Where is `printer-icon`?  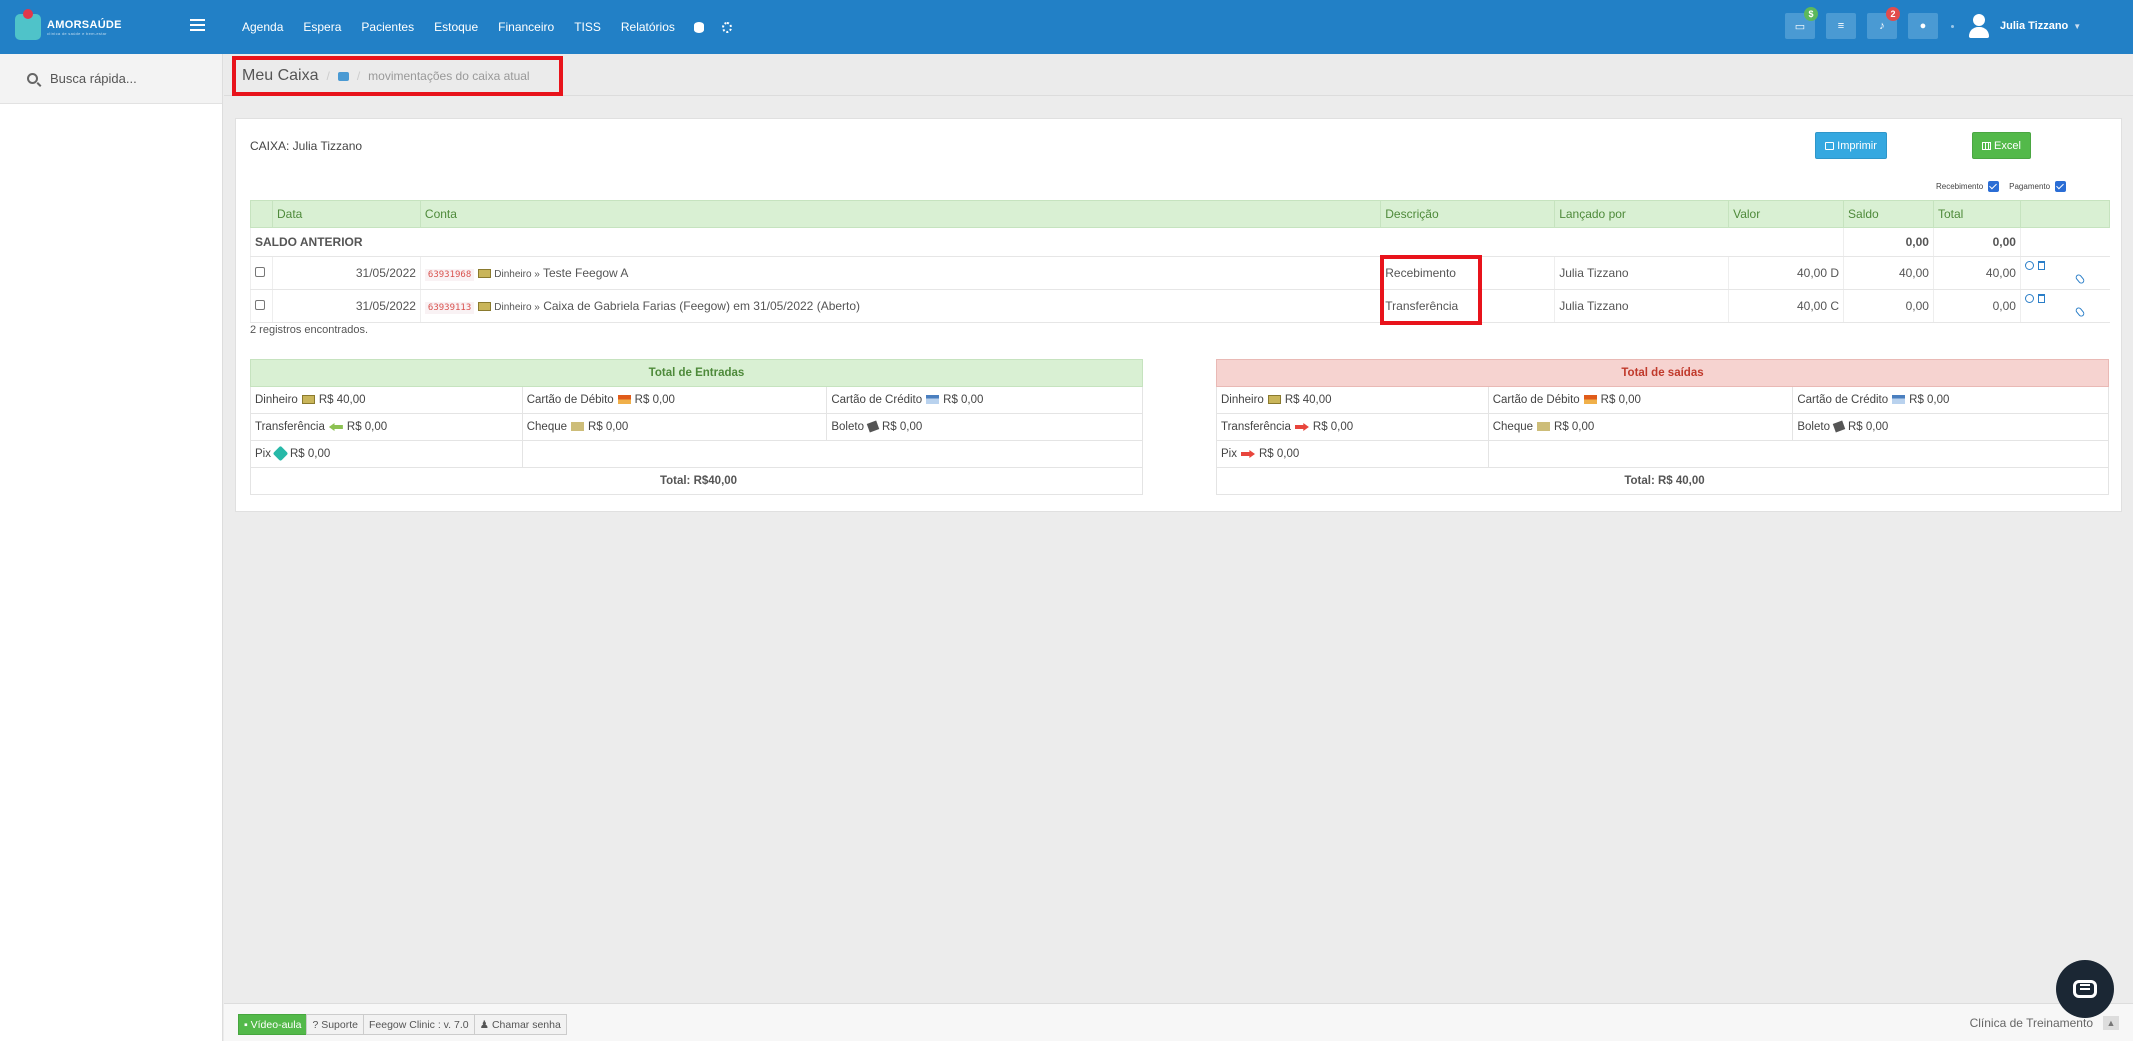
printer-icon is located at coordinates (1830, 145).